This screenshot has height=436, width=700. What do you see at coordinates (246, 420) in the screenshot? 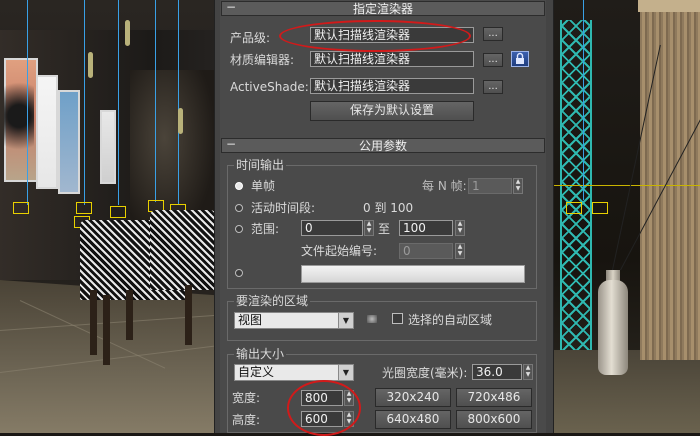
I see `height-label: 高度:` at bounding box center [246, 420].